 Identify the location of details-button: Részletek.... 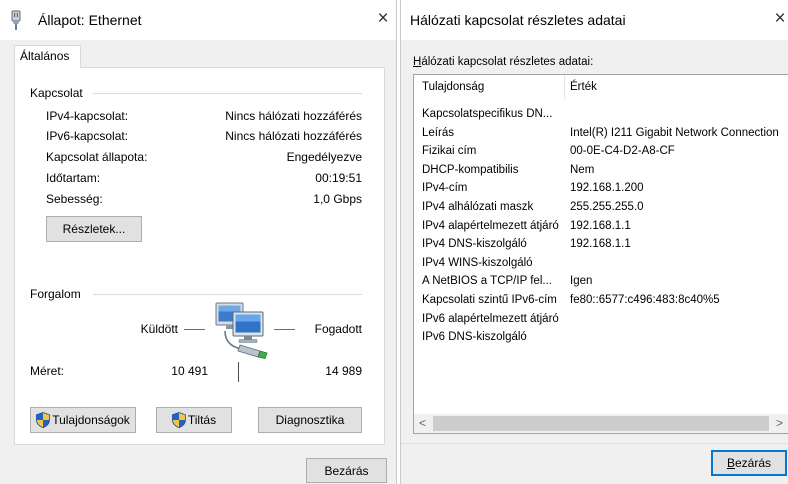
(94, 229).